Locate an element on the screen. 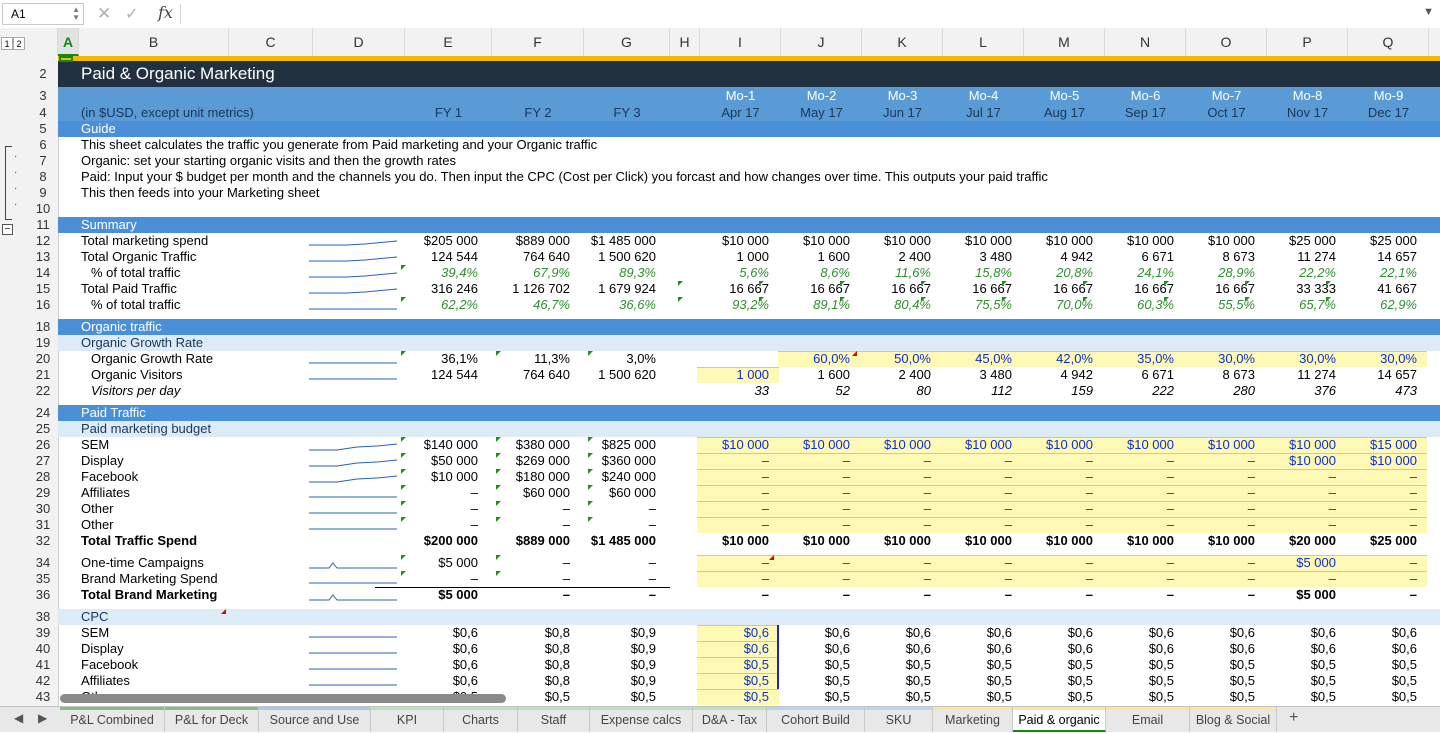 Image resolution: width=1440 pixels, height=733 pixels. row-header-25: 25 is located at coordinates (43, 429).